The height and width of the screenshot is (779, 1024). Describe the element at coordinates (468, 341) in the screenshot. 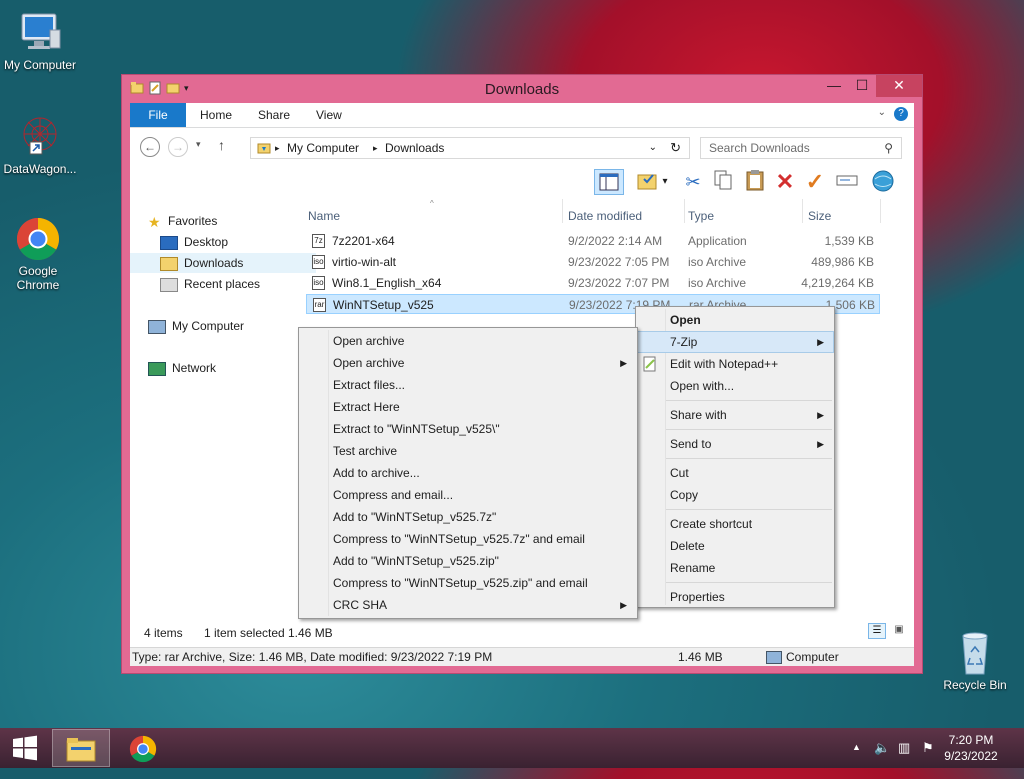

I see `zip-open-archive: Open archive` at that location.